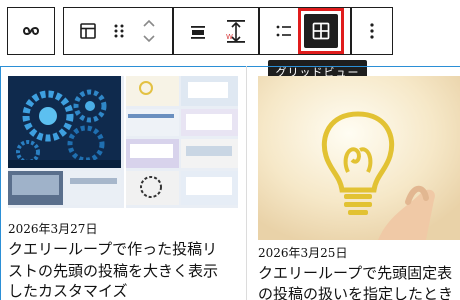  I want to click on vertical-align-button: W, so click(236, 31).